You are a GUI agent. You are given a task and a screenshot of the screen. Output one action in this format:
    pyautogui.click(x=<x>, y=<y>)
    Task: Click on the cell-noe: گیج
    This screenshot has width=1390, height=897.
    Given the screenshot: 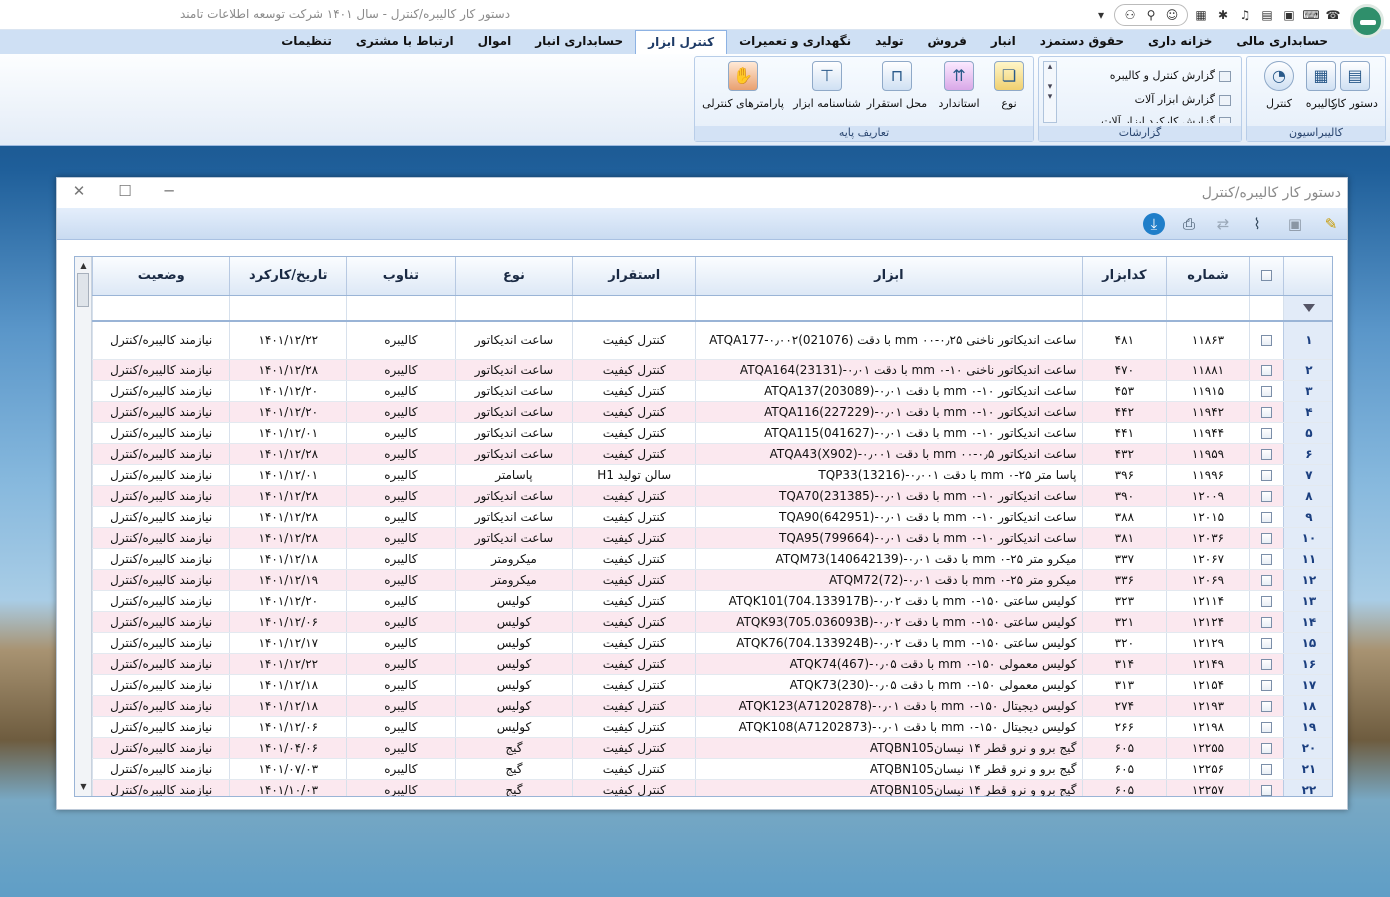 What is the action you would take?
    pyautogui.click(x=513, y=748)
    